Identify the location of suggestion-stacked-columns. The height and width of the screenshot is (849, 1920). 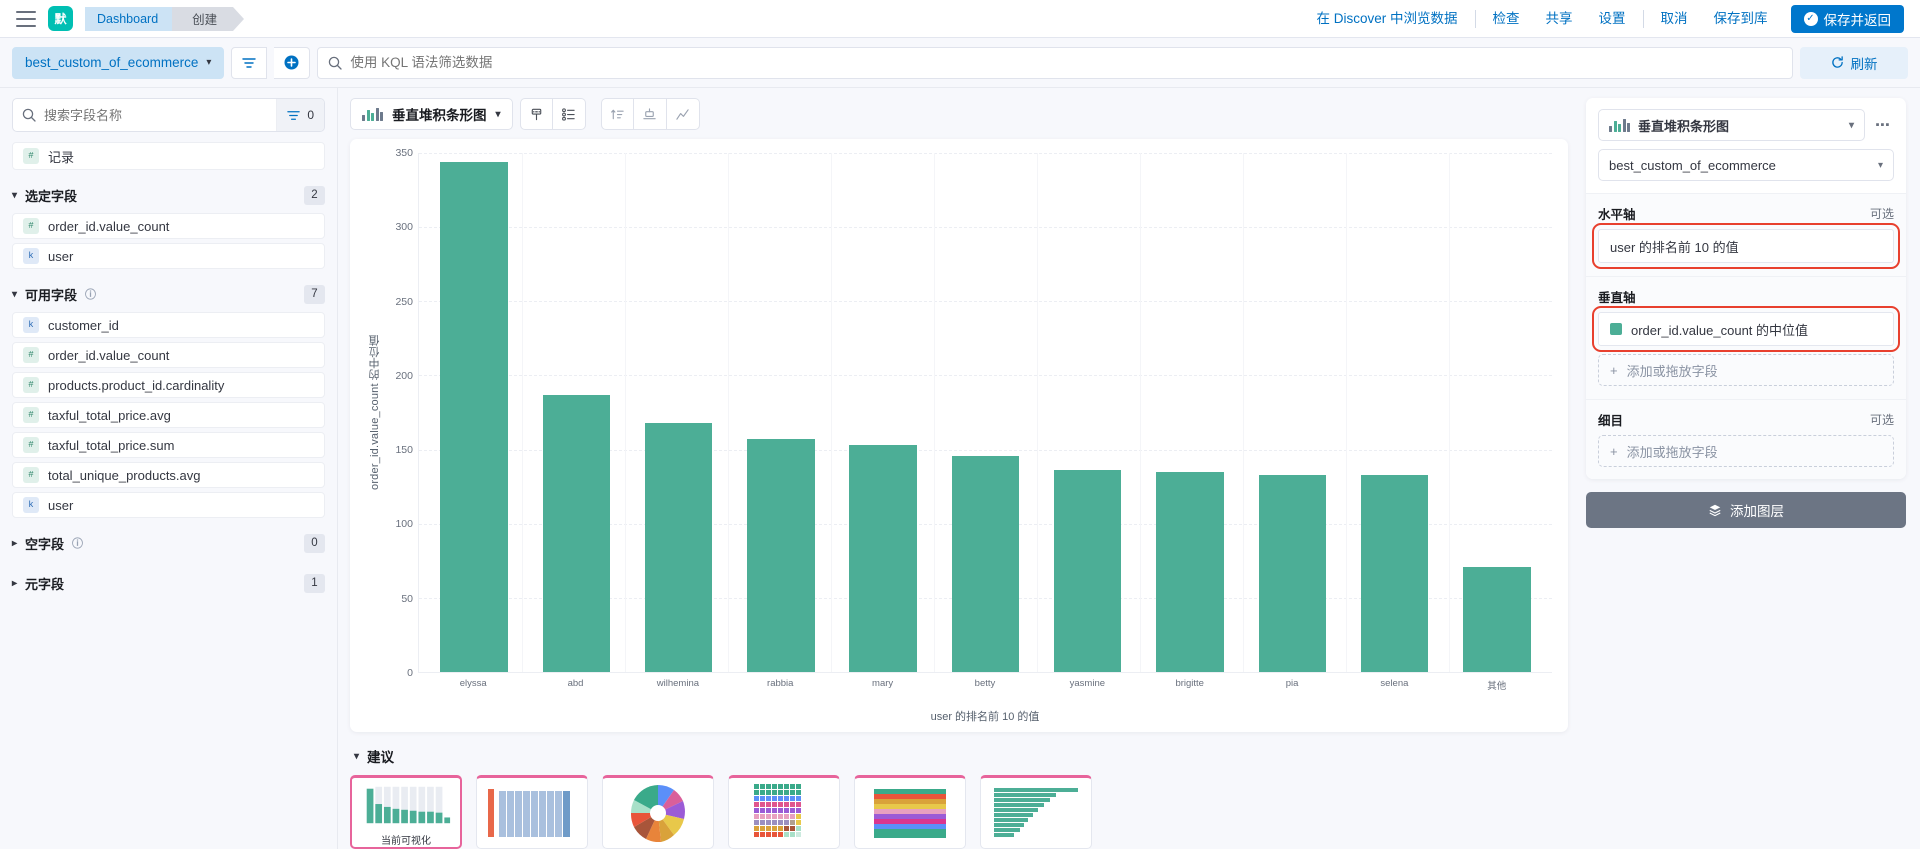
(532, 812).